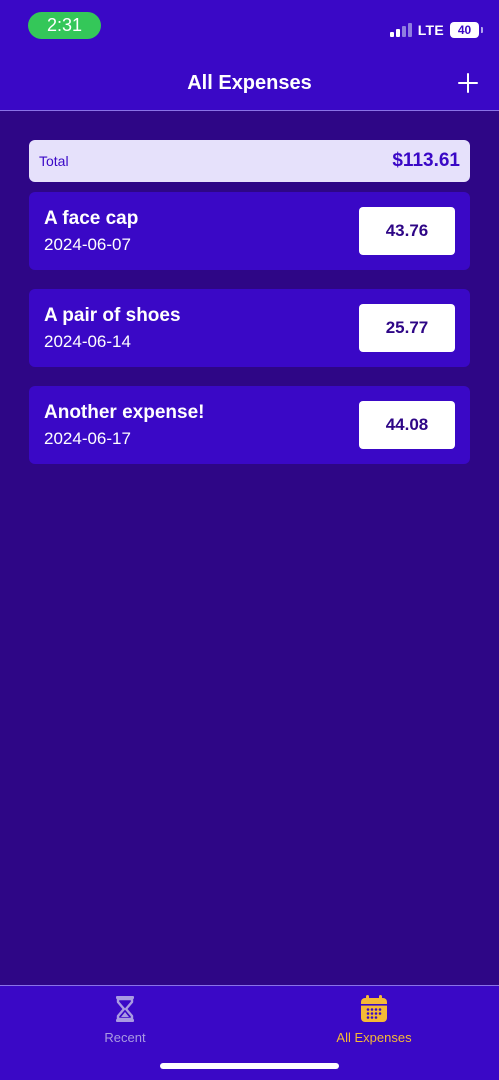 This screenshot has height=1080, width=499. I want to click on expense-title: A pair of shoes, so click(112, 315).